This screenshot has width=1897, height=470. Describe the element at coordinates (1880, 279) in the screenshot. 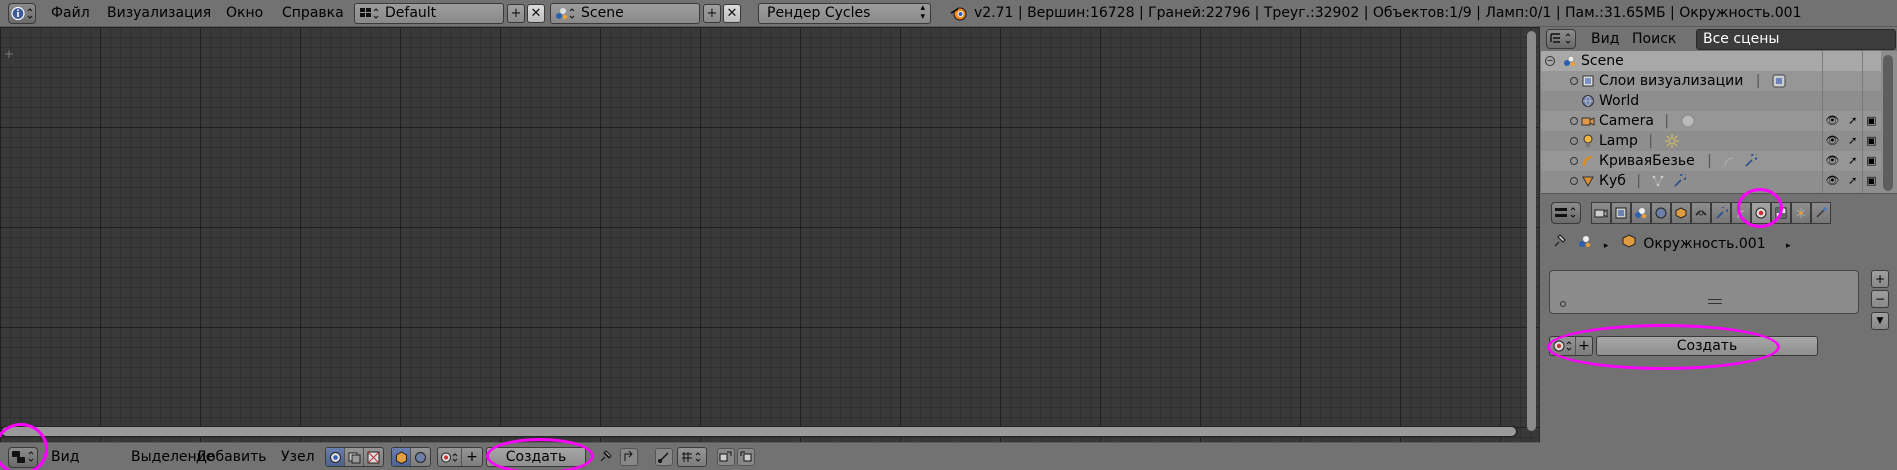

I see `add-material-slot-button: +` at that location.